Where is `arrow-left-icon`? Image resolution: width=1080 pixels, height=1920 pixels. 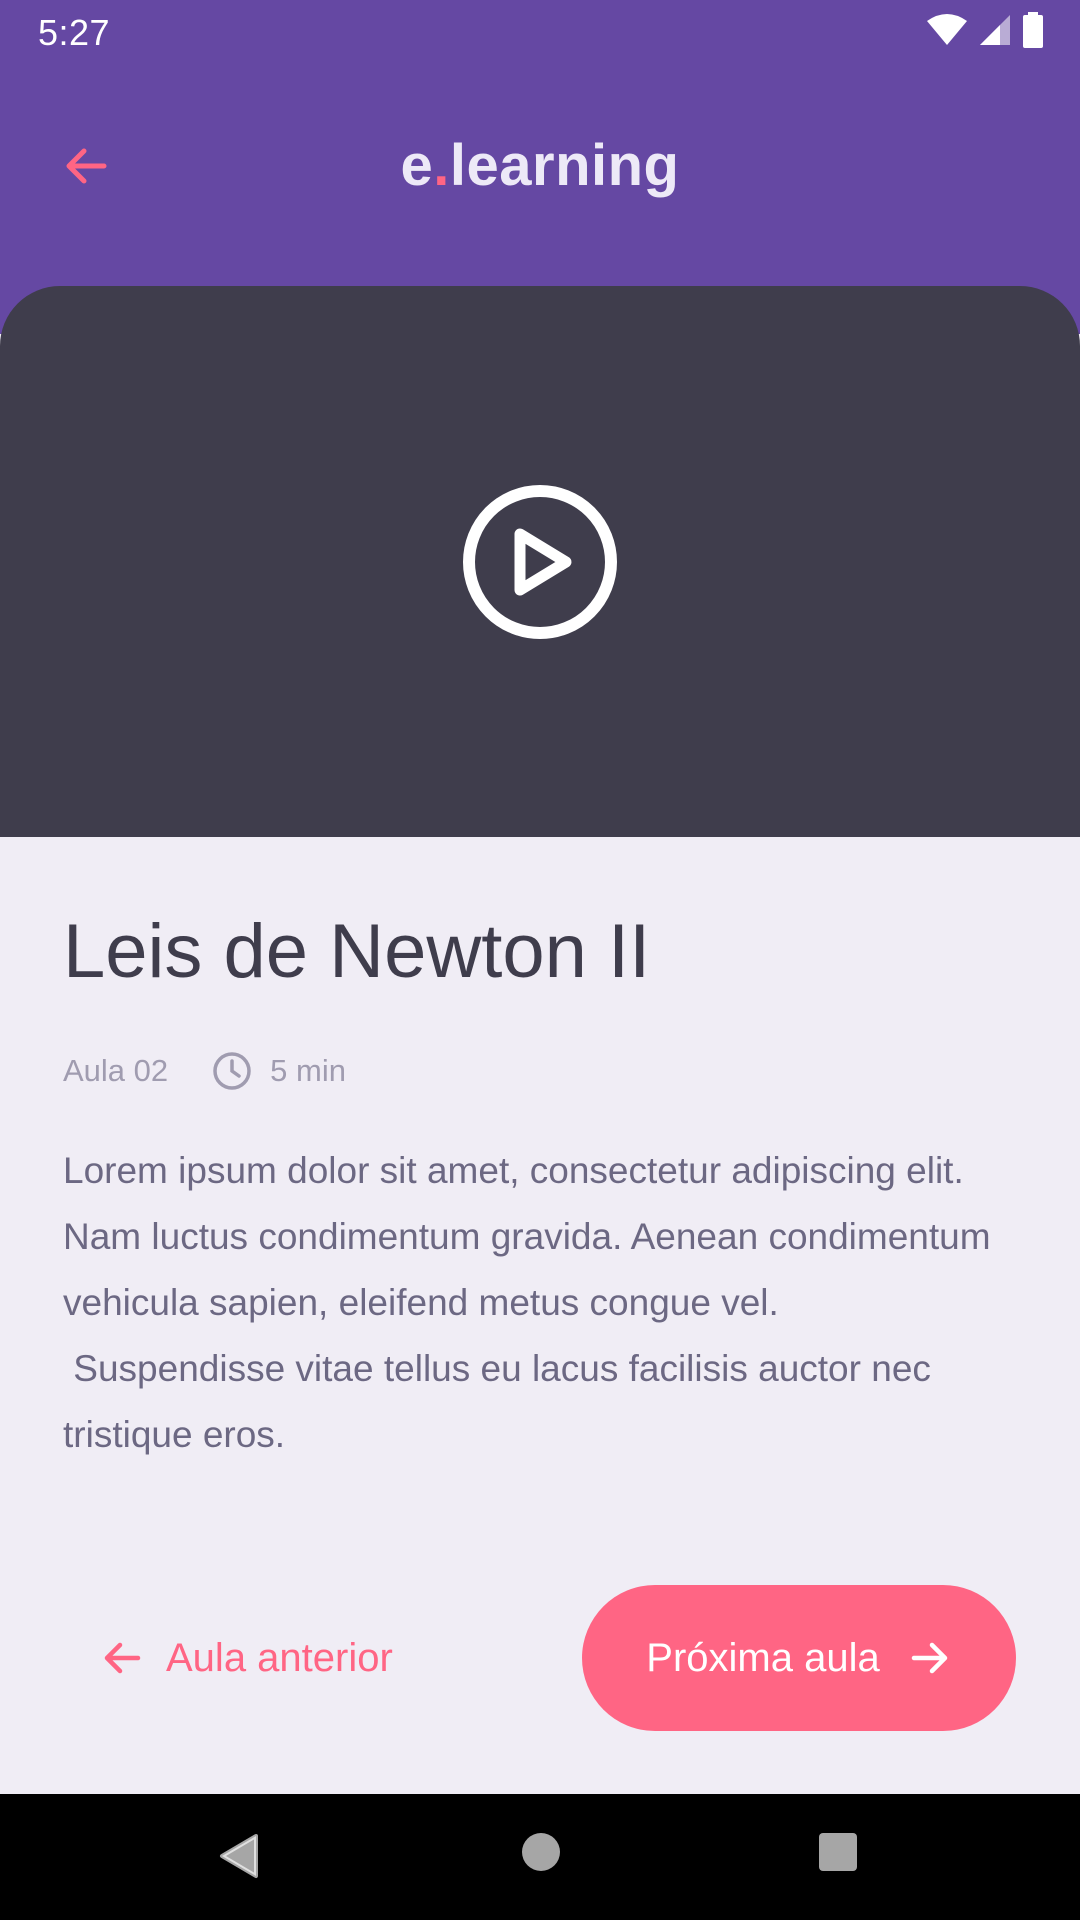 arrow-left-icon is located at coordinates (122, 1658).